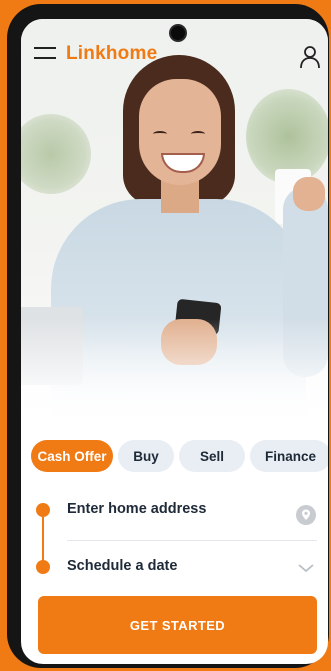 The image size is (331, 671). I want to click on address-field: Enter home address, so click(136, 509).